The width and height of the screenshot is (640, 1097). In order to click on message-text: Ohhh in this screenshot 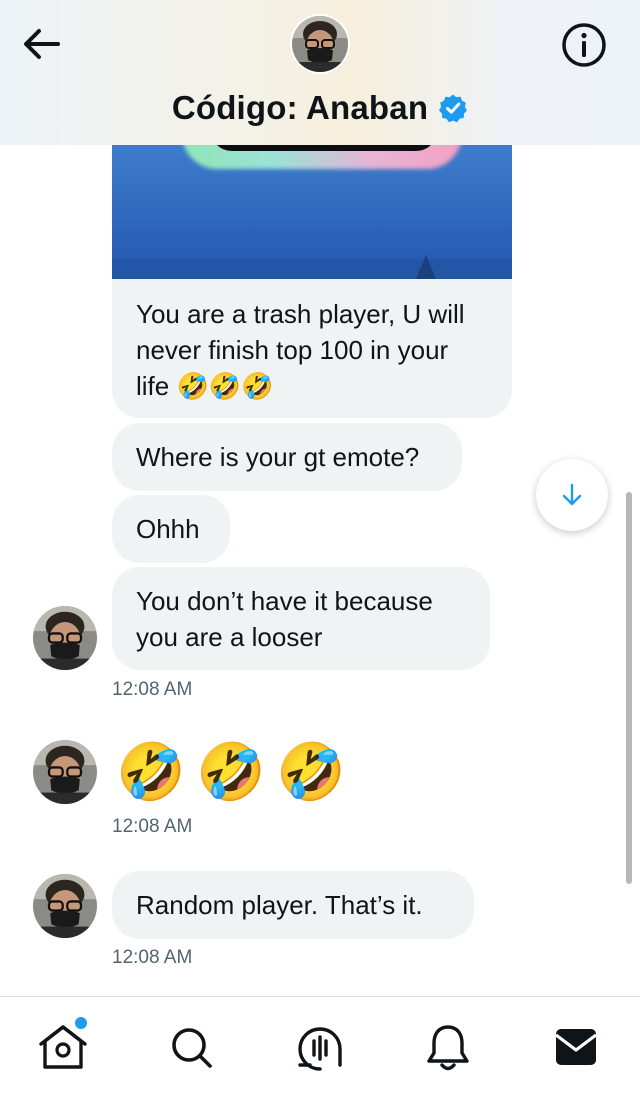, I will do `click(168, 529)`.